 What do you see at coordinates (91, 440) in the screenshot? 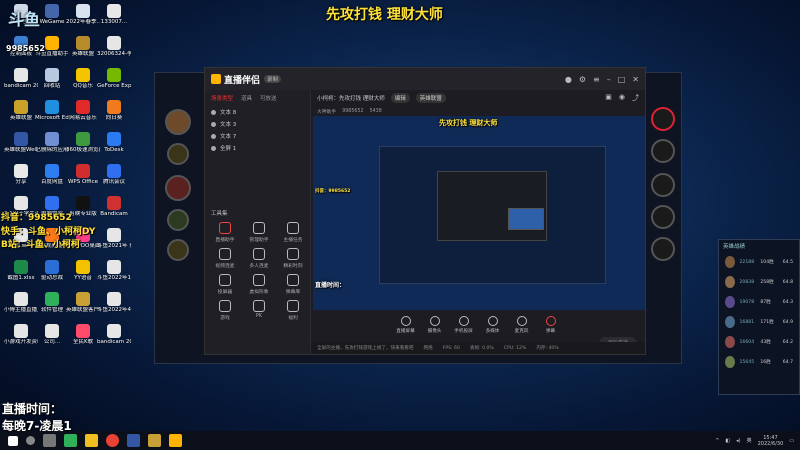
I see `folder-icon` at bounding box center [91, 440].